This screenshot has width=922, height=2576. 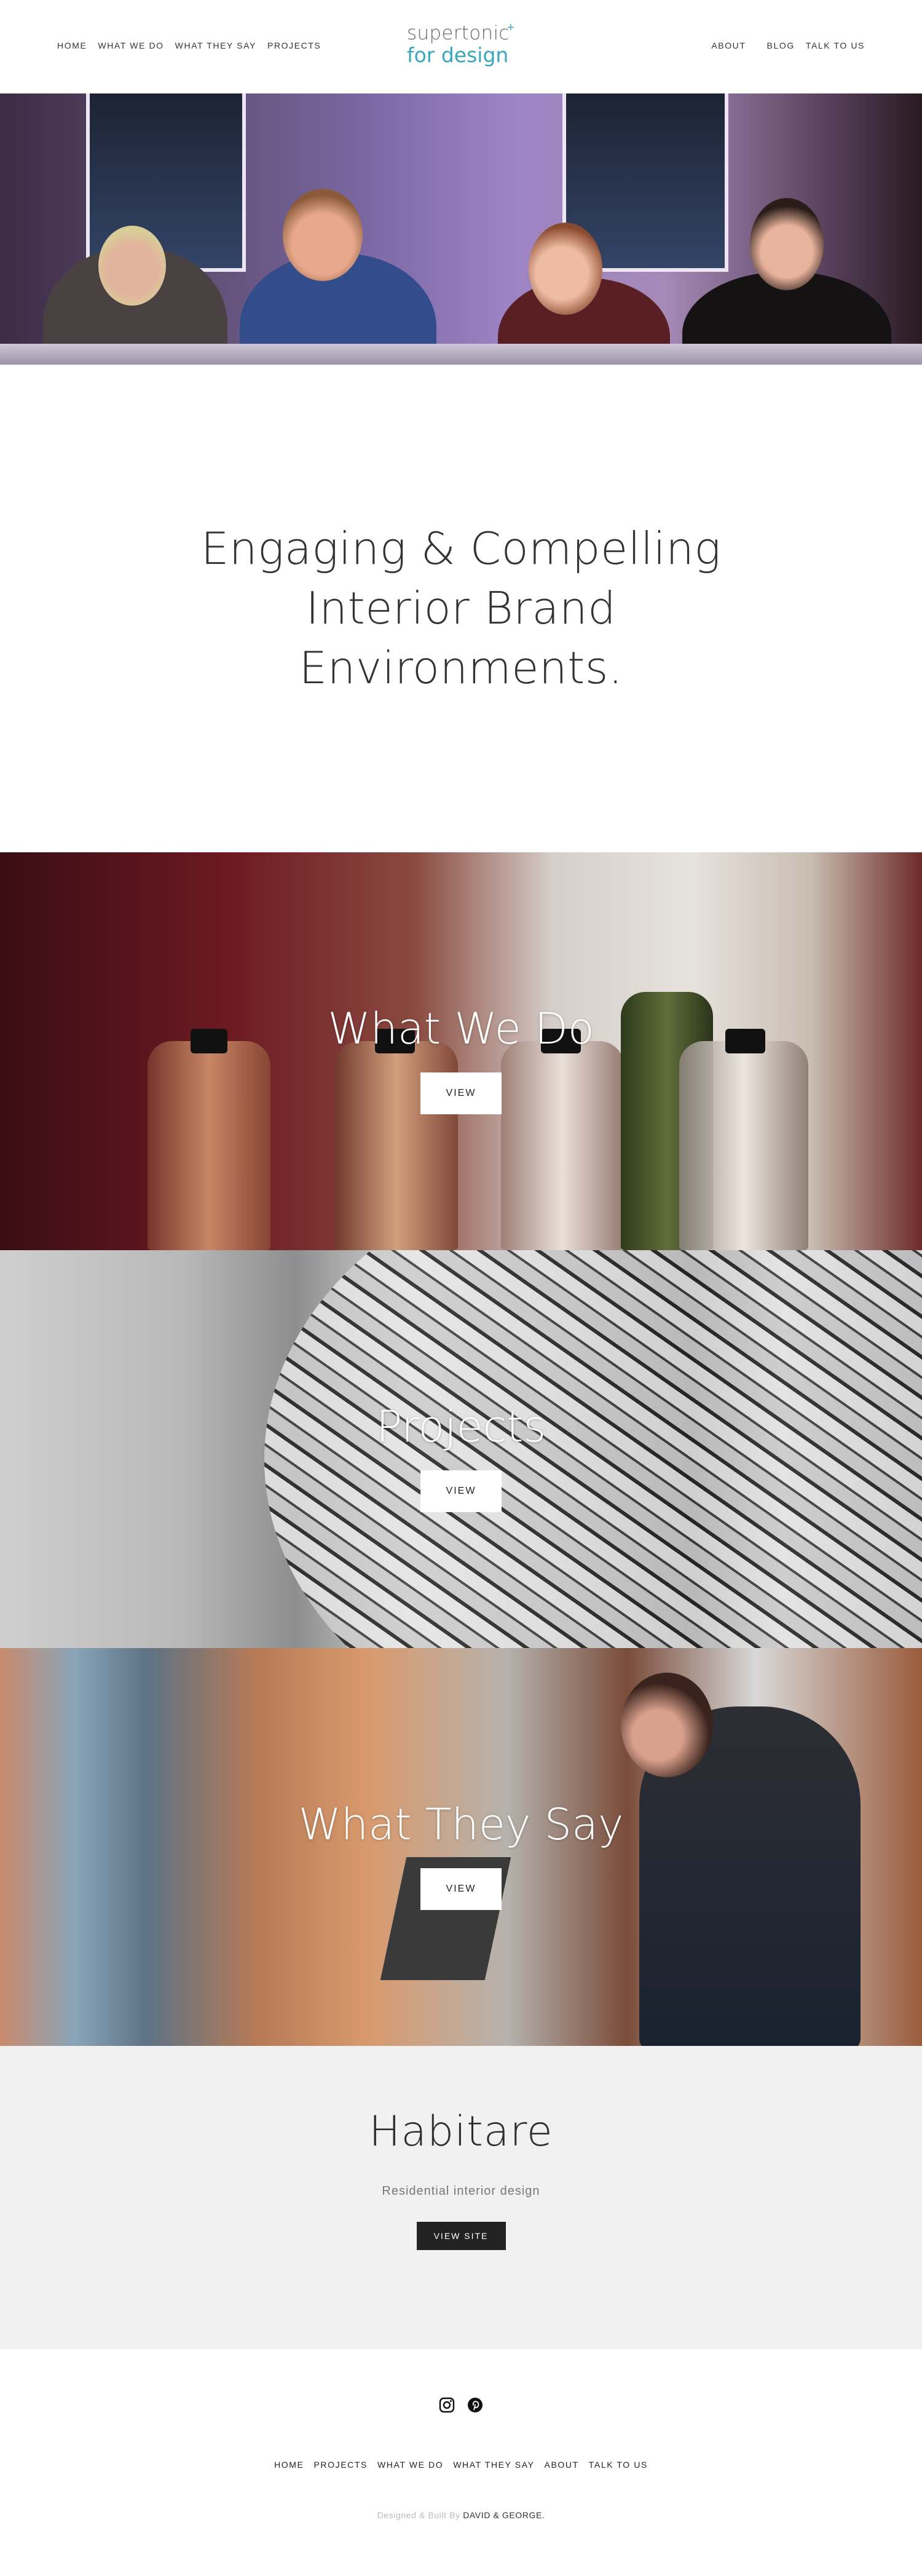 What do you see at coordinates (461, 1491) in the screenshot?
I see `projects-view-button: VIEW` at bounding box center [461, 1491].